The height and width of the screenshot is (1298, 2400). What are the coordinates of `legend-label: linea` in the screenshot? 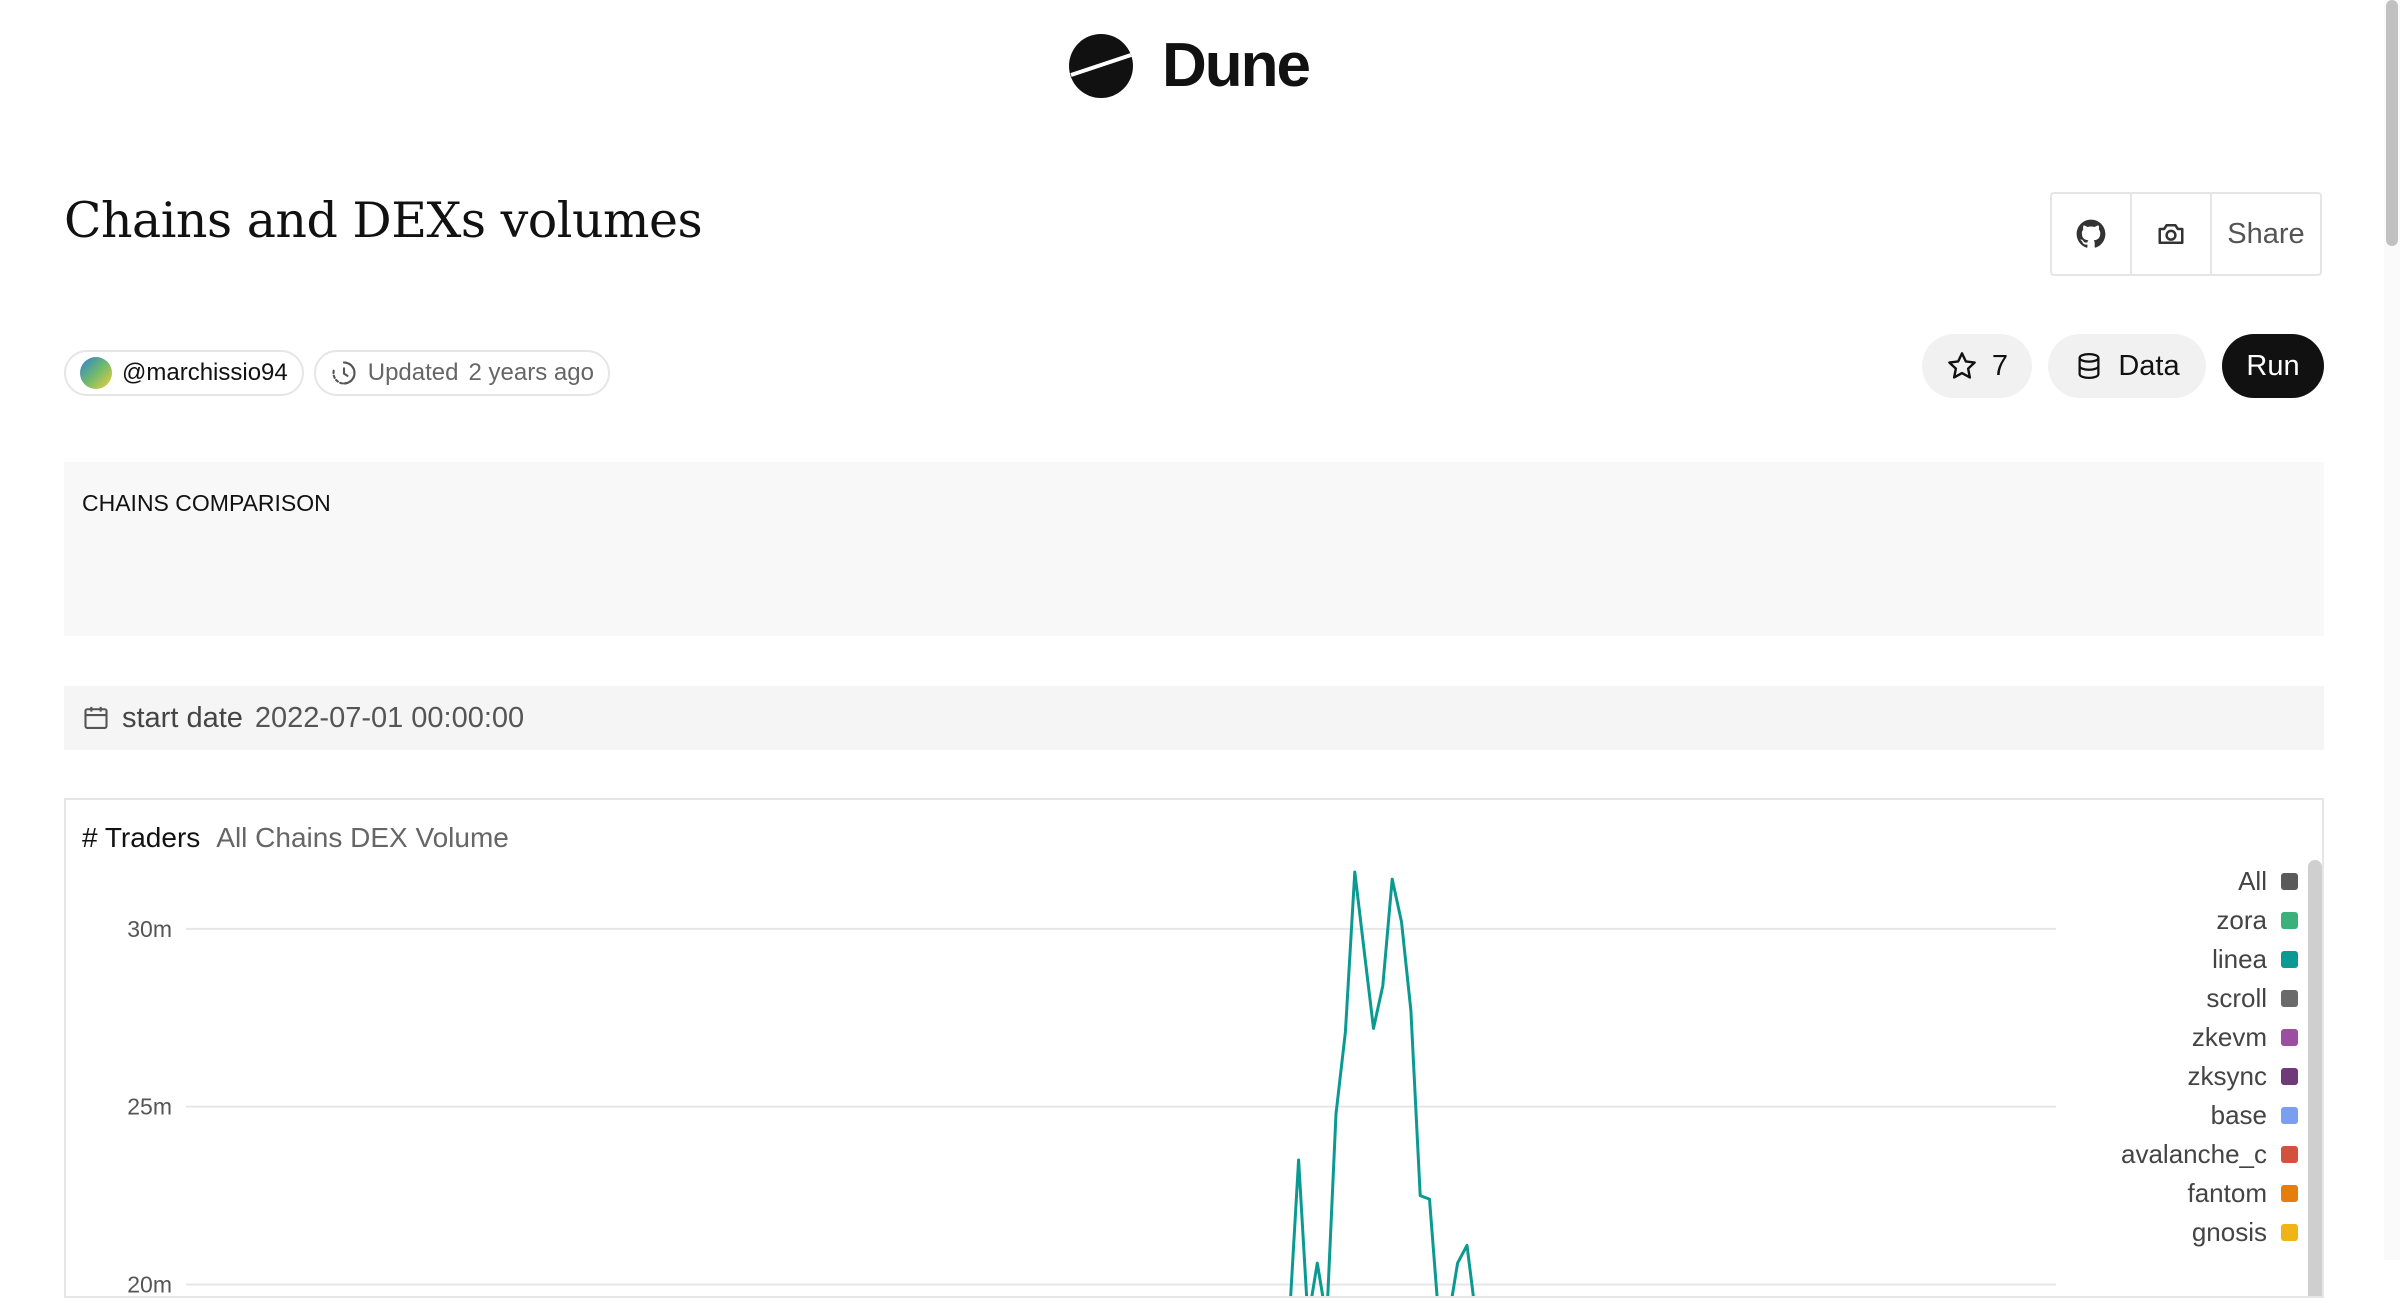 It's located at (2239, 959).